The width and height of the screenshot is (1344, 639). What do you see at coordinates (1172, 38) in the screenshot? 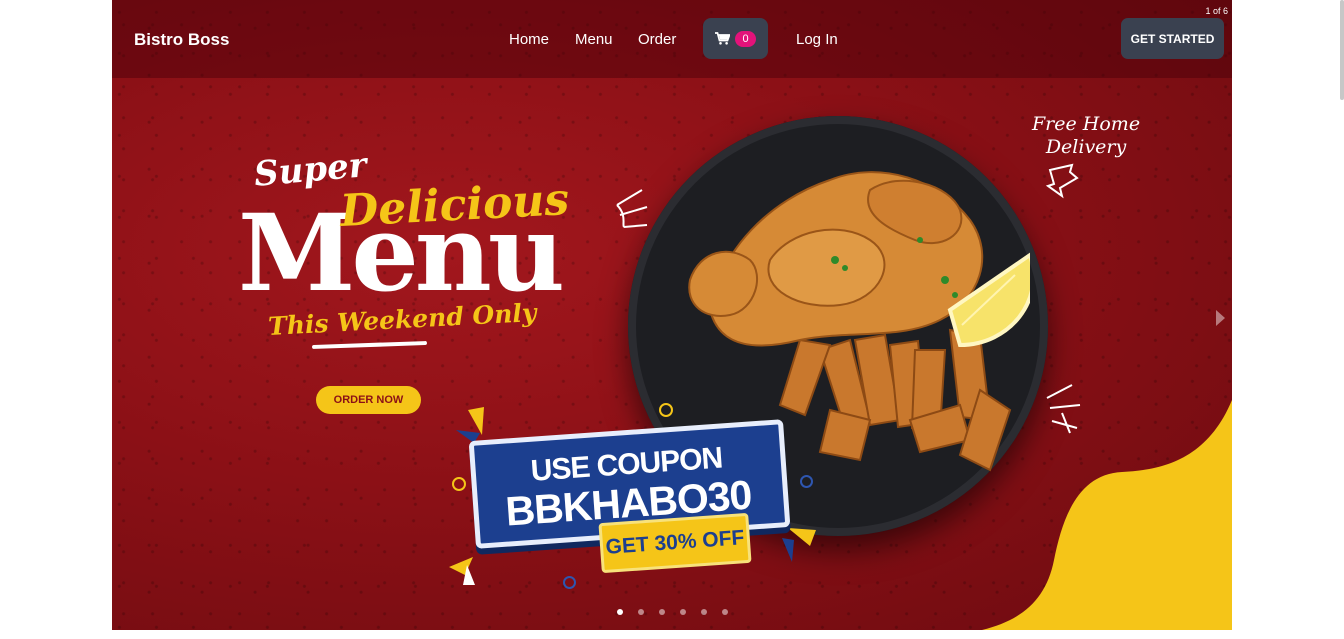
I see `get-started-button: GET STARTED` at bounding box center [1172, 38].